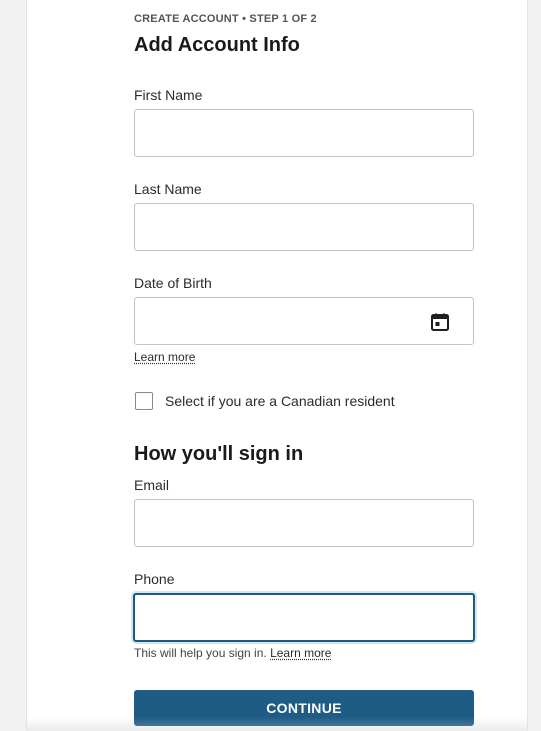 This screenshot has height=731, width=541. What do you see at coordinates (304, 227) in the screenshot?
I see `last-name-input` at bounding box center [304, 227].